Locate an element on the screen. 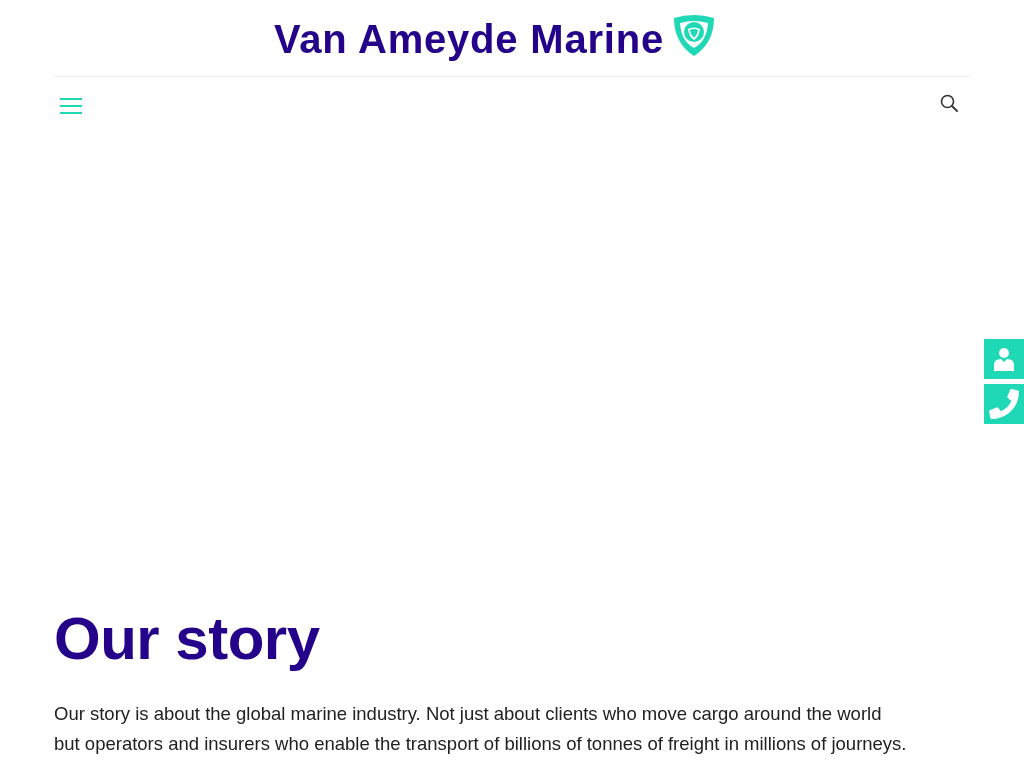  menu-icon is located at coordinates (71, 106).